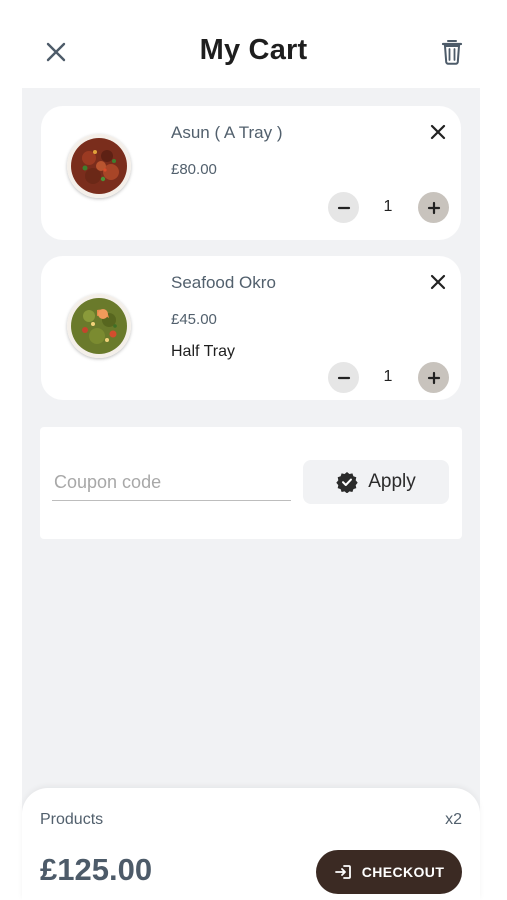 The width and height of the screenshot is (507, 900). What do you see at coordinates (253, 50) in the screenshot?
I see `page-title: My Cart` at bounding box center [253, 50].